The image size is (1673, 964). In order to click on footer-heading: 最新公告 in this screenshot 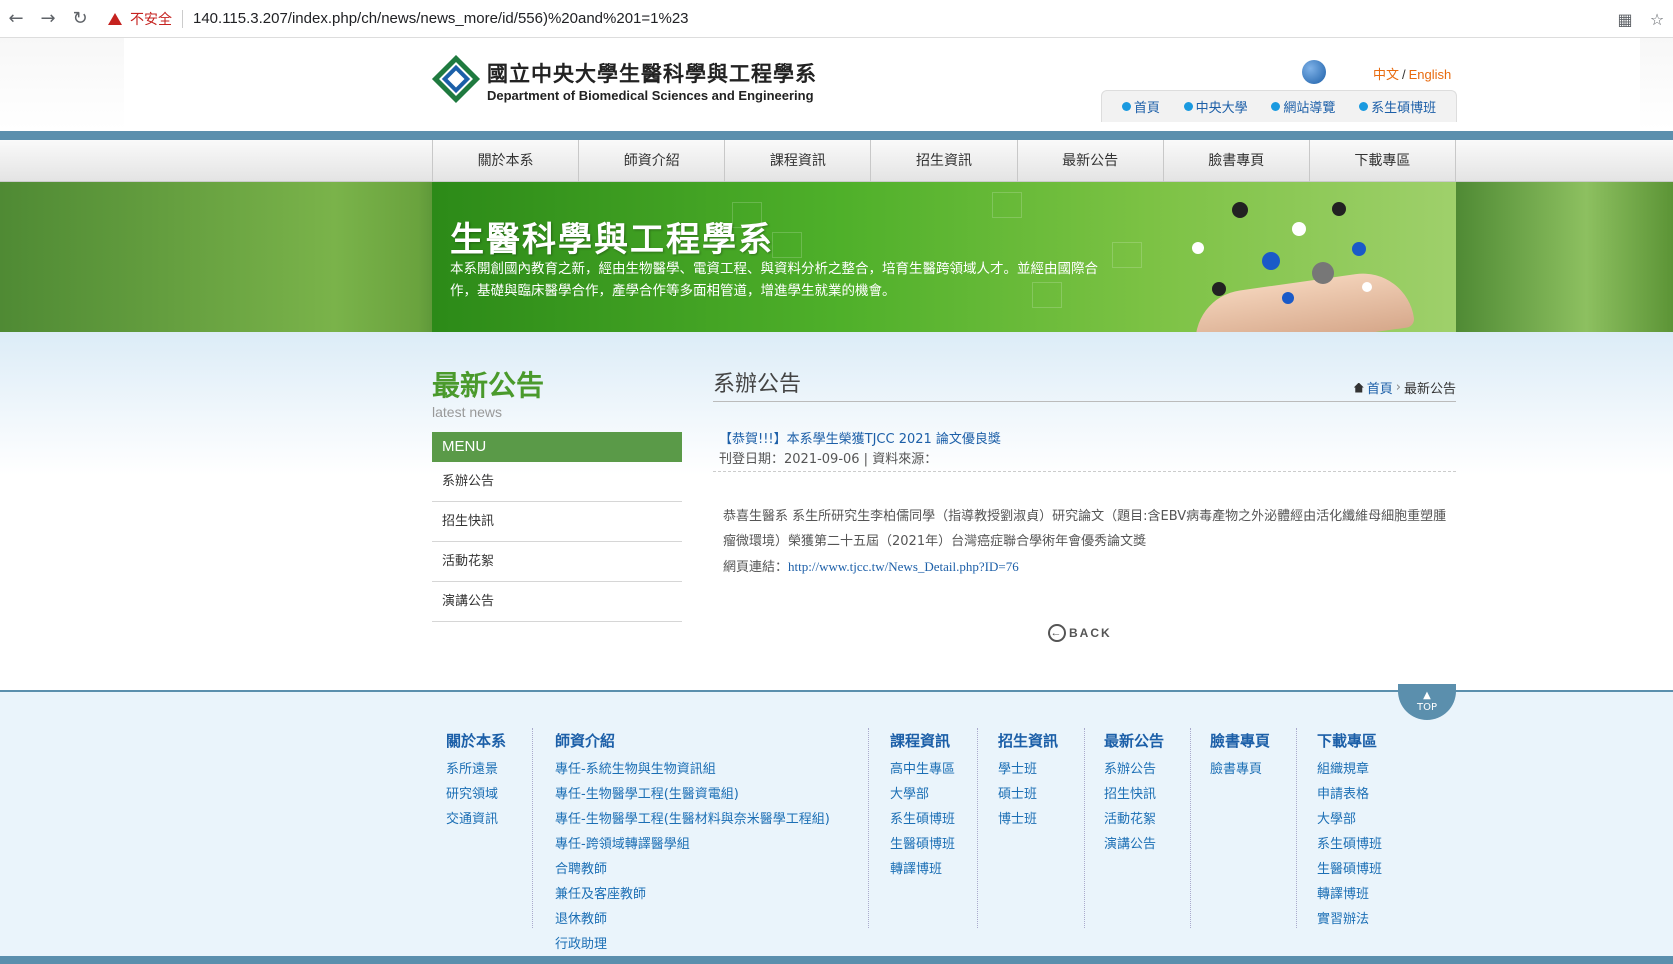, I will do `click(1134, 740)`.